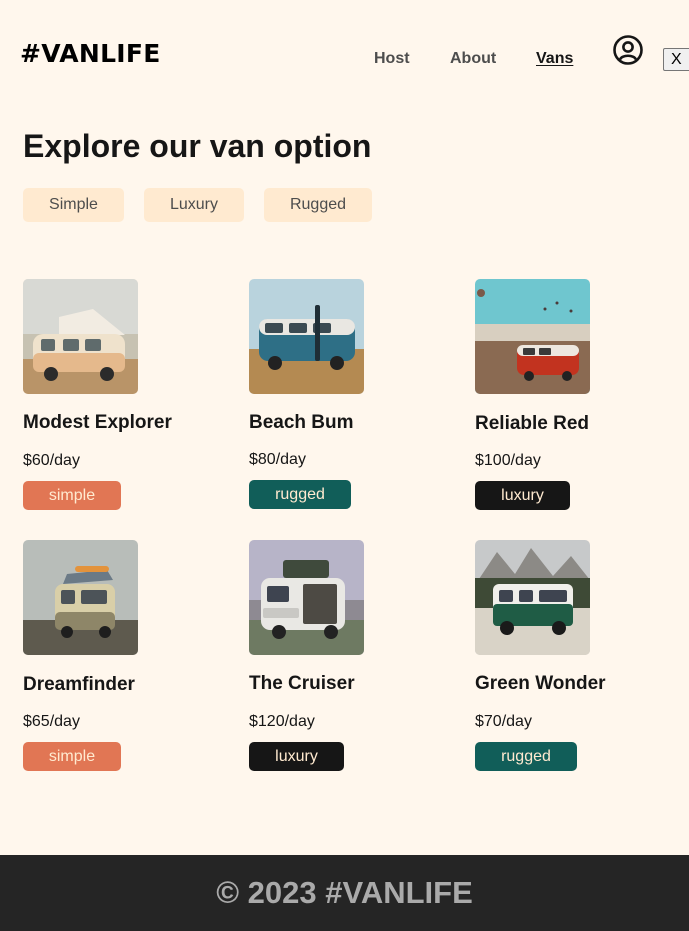 This screenshot has height=931, width=689. Describe the element at coordinates (349, 399) in the screenshot. I see `van-card-beach-bum: Beach Bum $80/day rugged` at that location.